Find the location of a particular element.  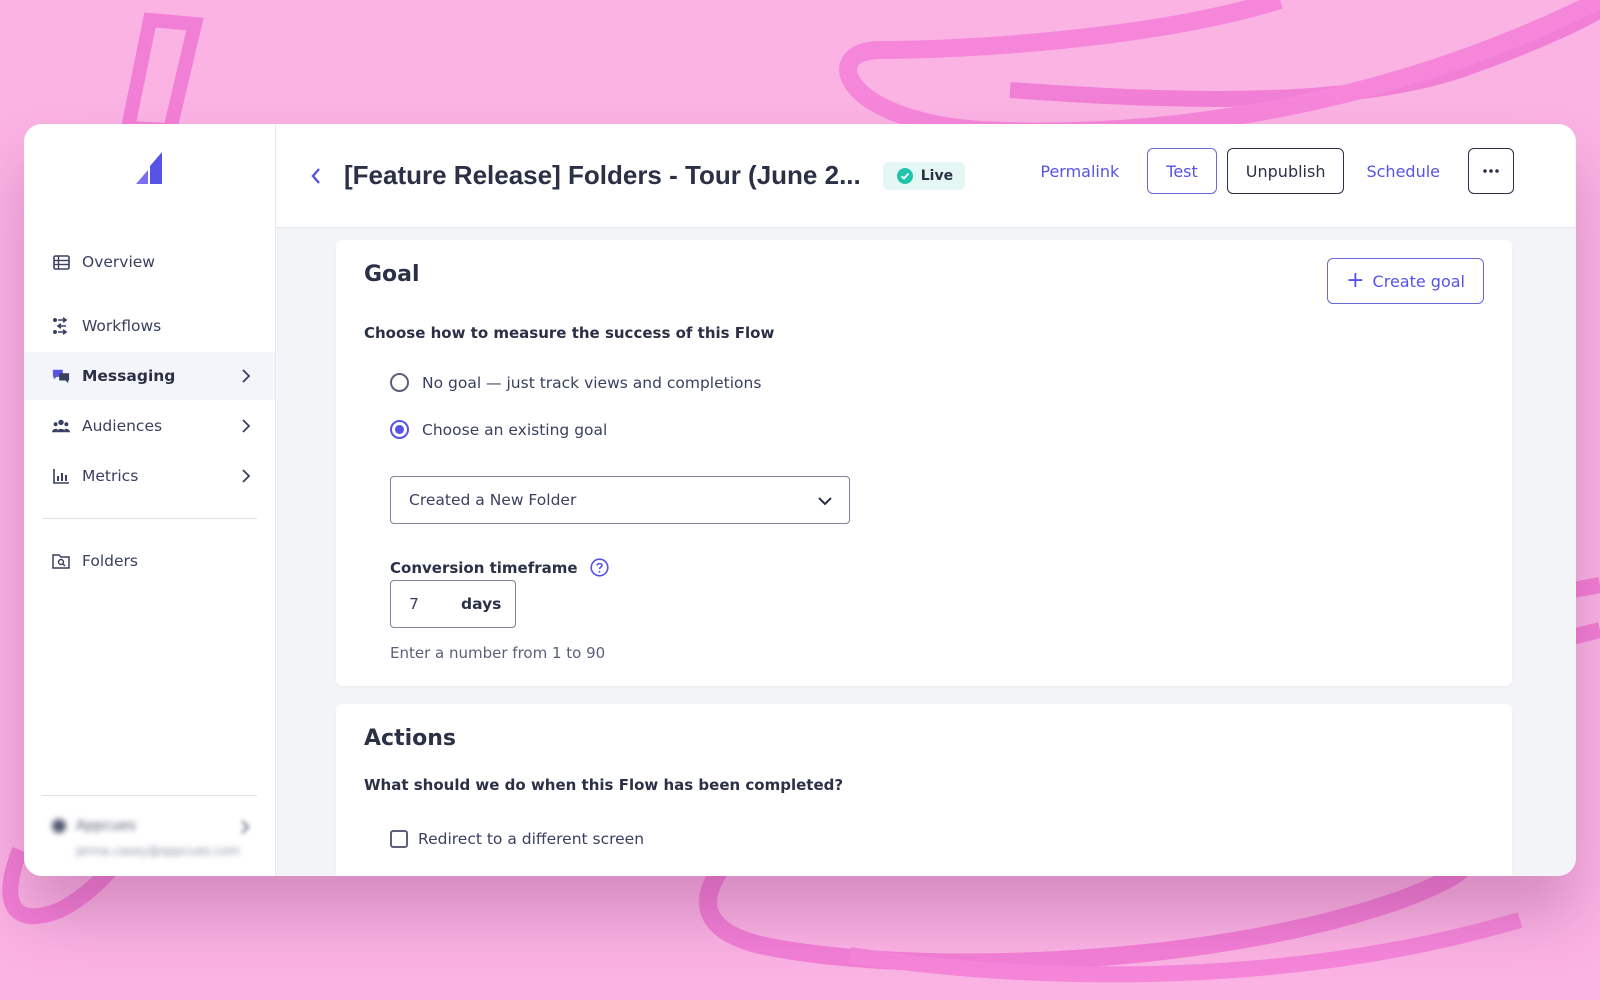

radio-button-selected is located at coordinates (399, 429).